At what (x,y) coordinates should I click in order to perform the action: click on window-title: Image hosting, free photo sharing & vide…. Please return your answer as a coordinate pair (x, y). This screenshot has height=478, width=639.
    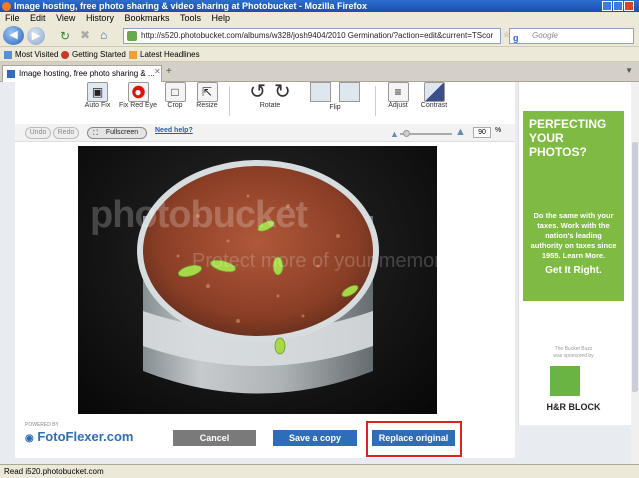
    Looking at the image, I should click on (191, 6).